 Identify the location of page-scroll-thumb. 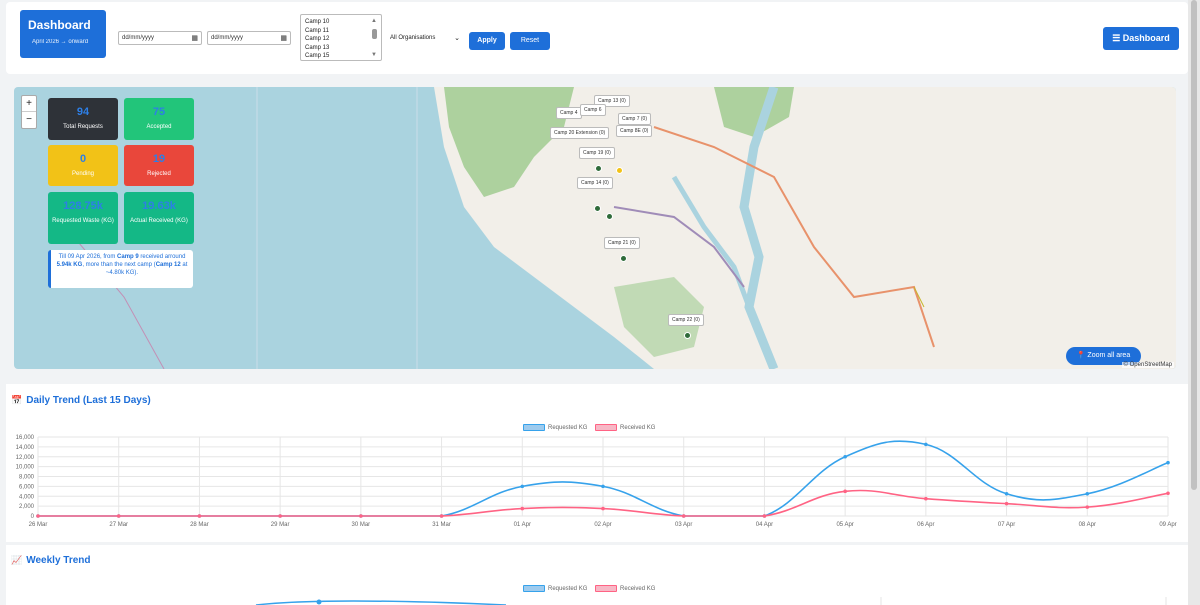
(1194, 245).